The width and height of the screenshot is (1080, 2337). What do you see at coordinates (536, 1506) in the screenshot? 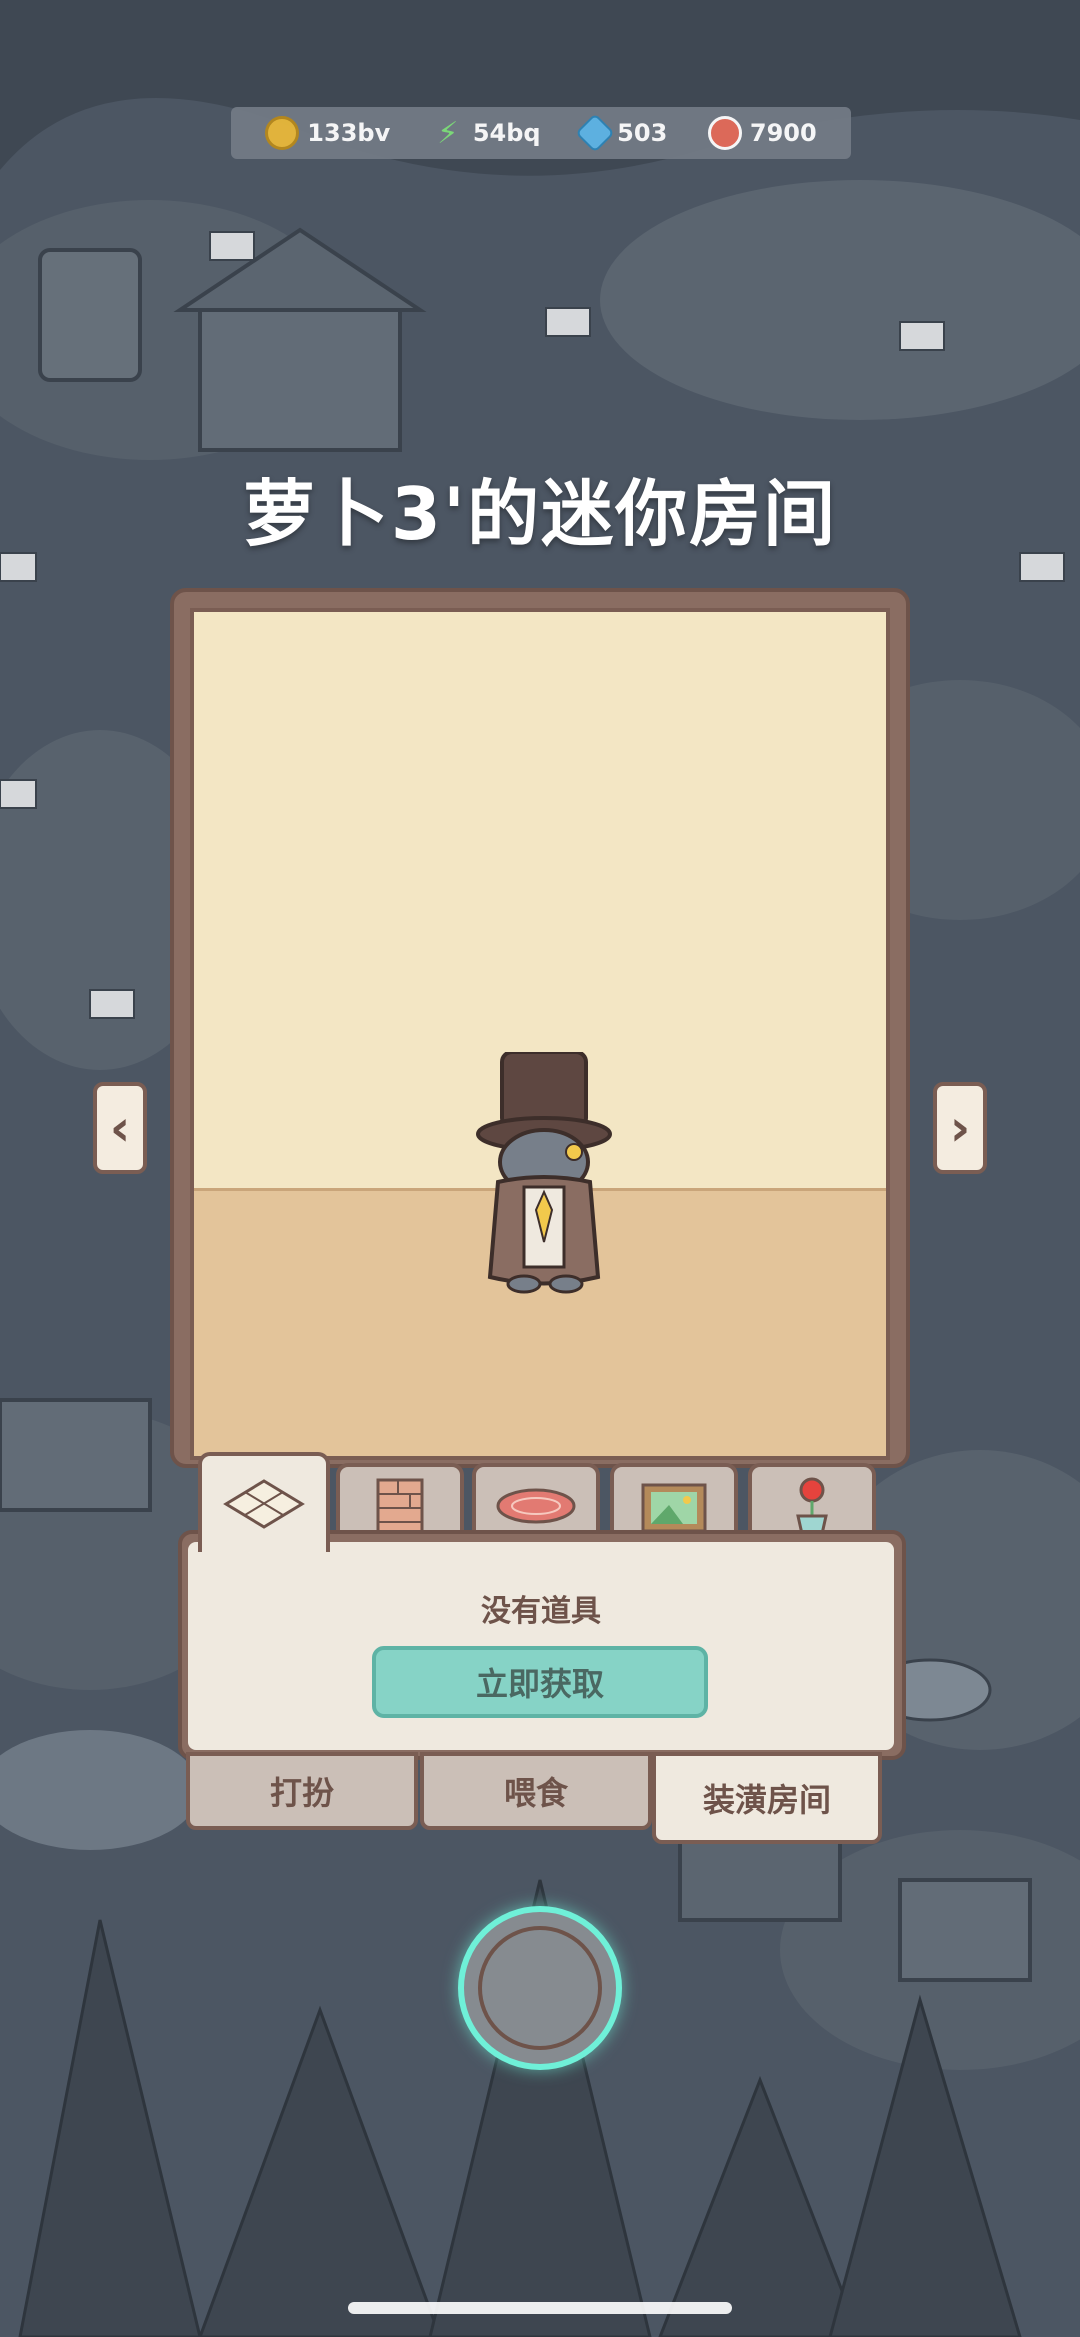
I see `rug-icon` at bounding box center [536, 1506].